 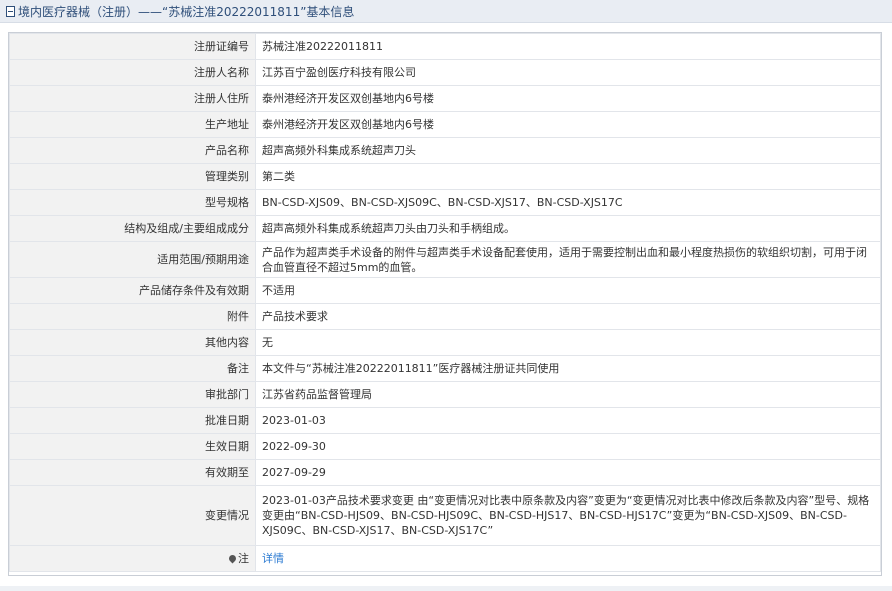 I want to click on row-value: 苏械注准20222011811, so click(x=568, y=46).